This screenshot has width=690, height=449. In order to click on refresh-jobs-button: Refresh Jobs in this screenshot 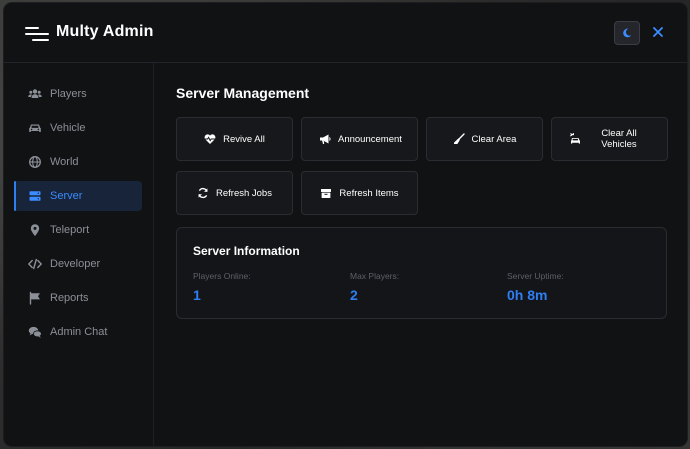, I will do `click(234, 193)`.